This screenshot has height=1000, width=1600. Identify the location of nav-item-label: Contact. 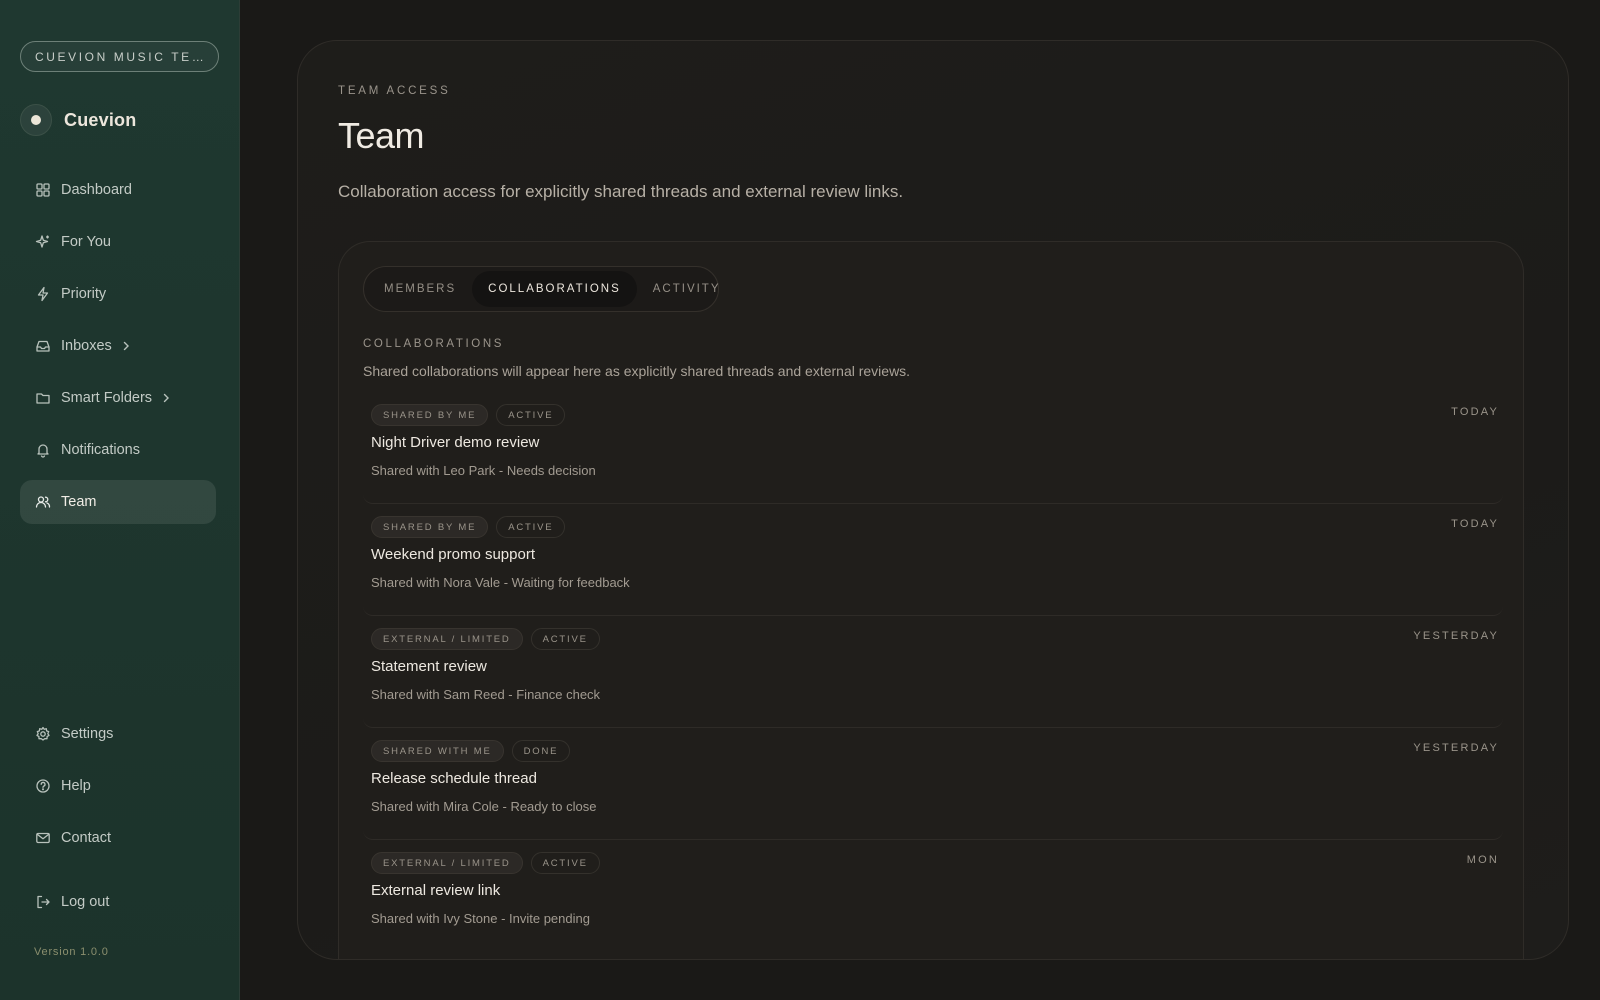
(86, 838).